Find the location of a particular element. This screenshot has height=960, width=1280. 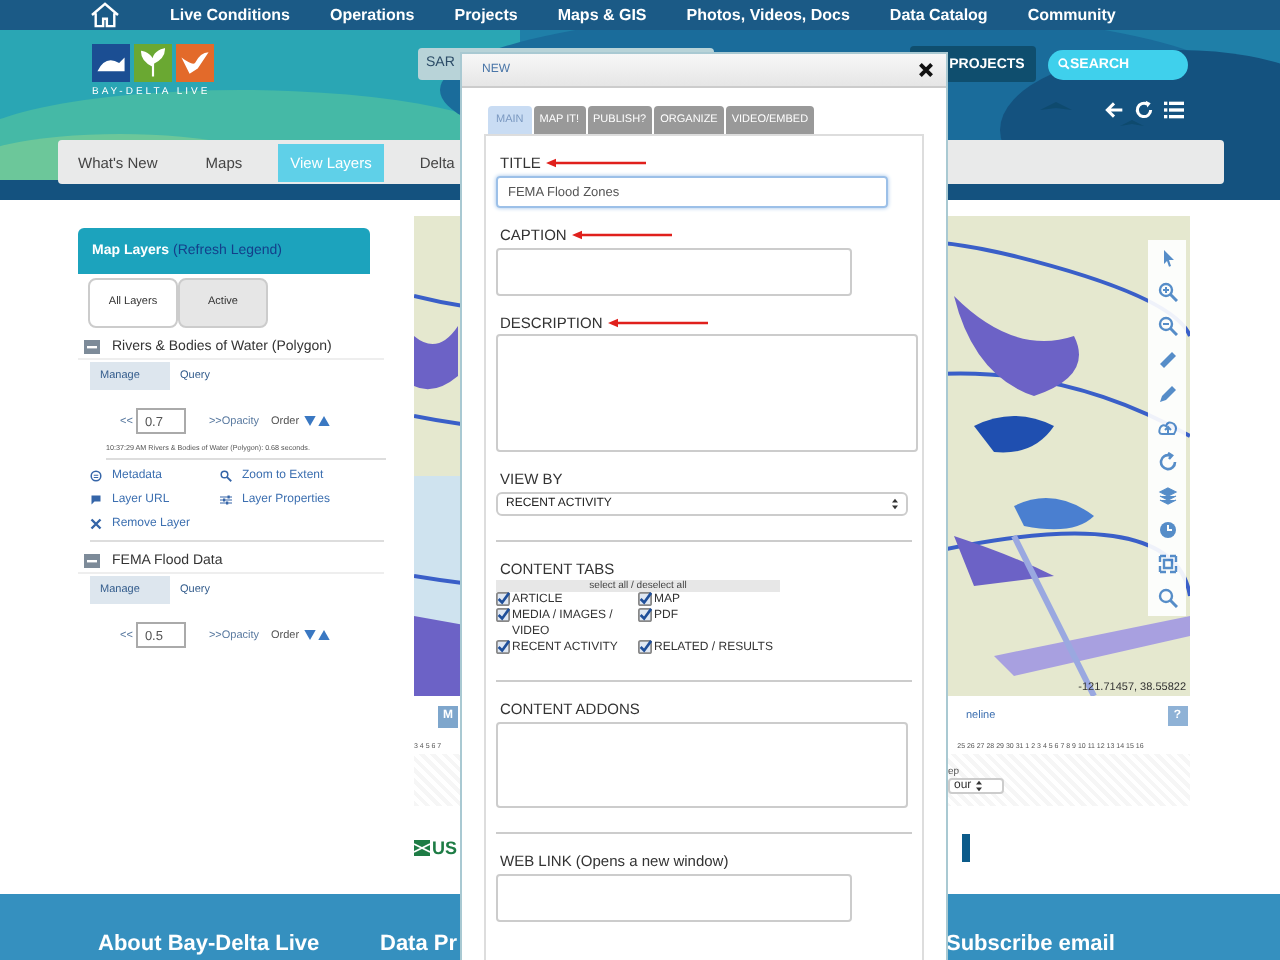

rotate-icon is located at coordinates (1167, 462).